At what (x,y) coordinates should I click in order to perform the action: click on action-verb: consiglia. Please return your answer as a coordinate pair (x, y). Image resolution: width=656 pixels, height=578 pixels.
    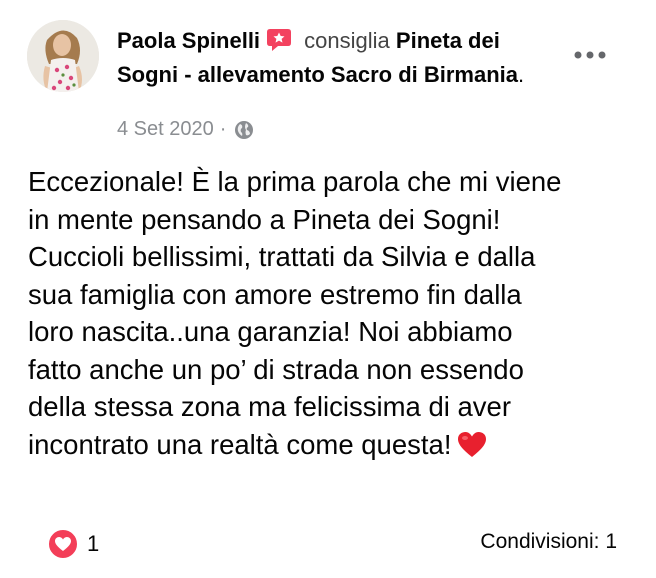
    Looking at the image, I should click on (347, 40).